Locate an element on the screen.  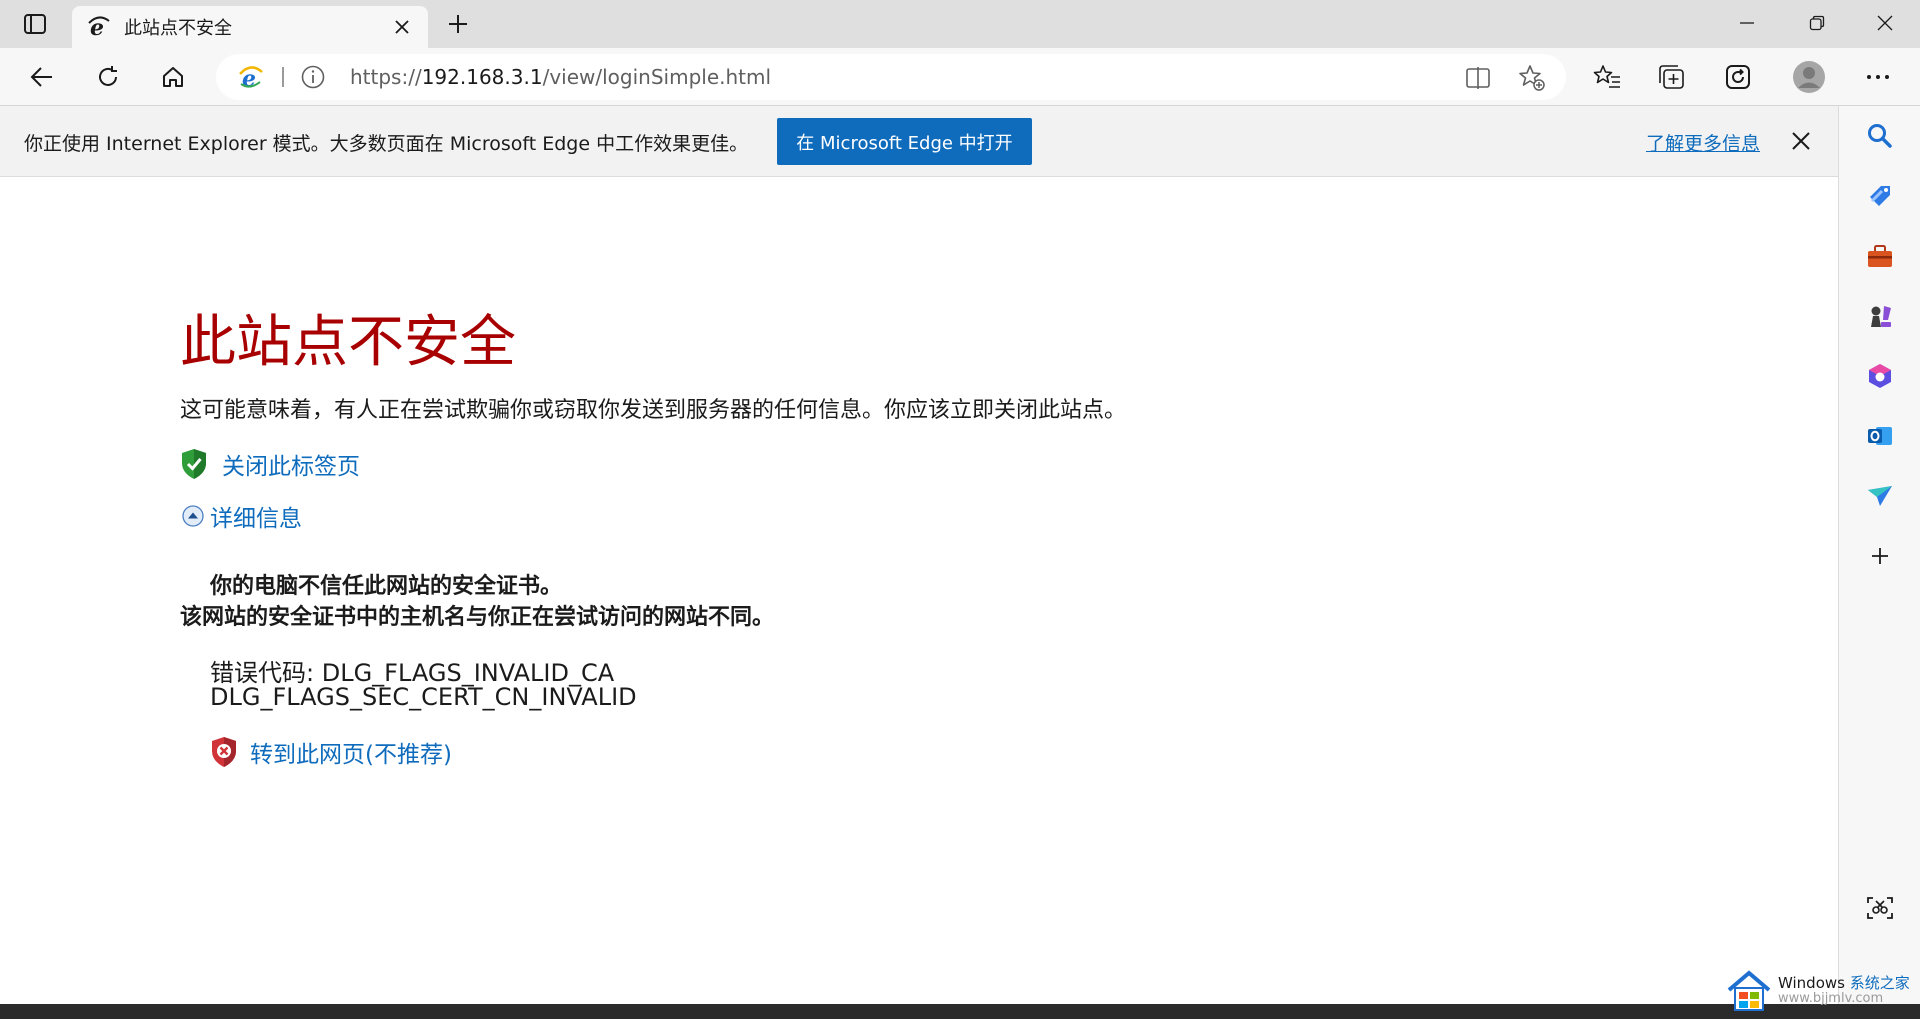
sidebar-drop-button is located at coordinates (1880, 496).